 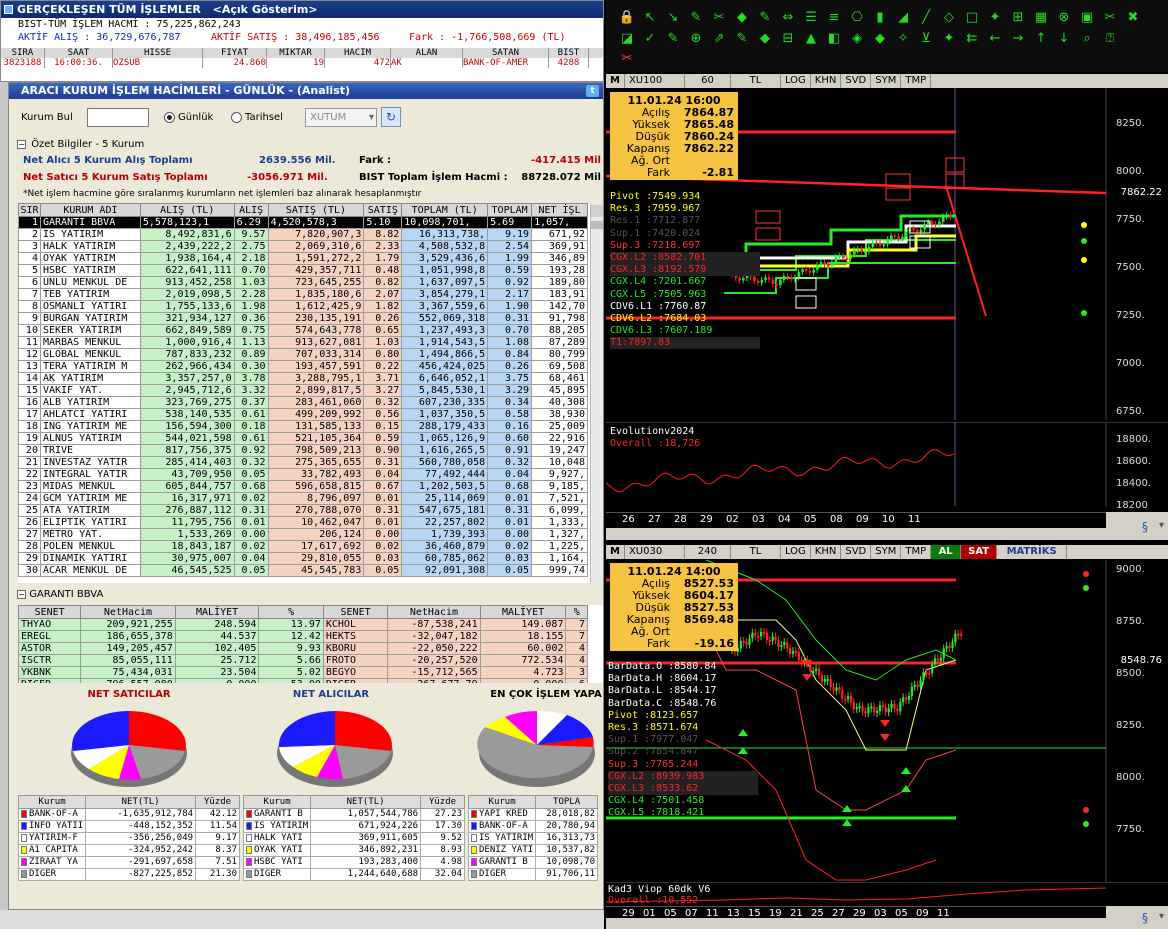 I want to click on chart2-period: 240, so click(x=708, y=552).